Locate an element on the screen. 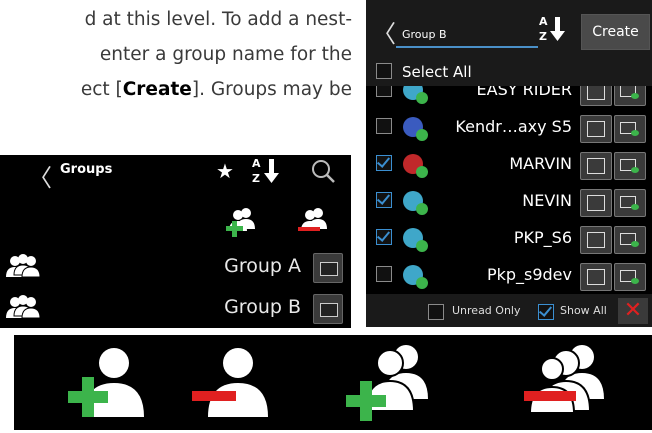  member-row: Pkp_s9dev is located at coordinates (509, 275).